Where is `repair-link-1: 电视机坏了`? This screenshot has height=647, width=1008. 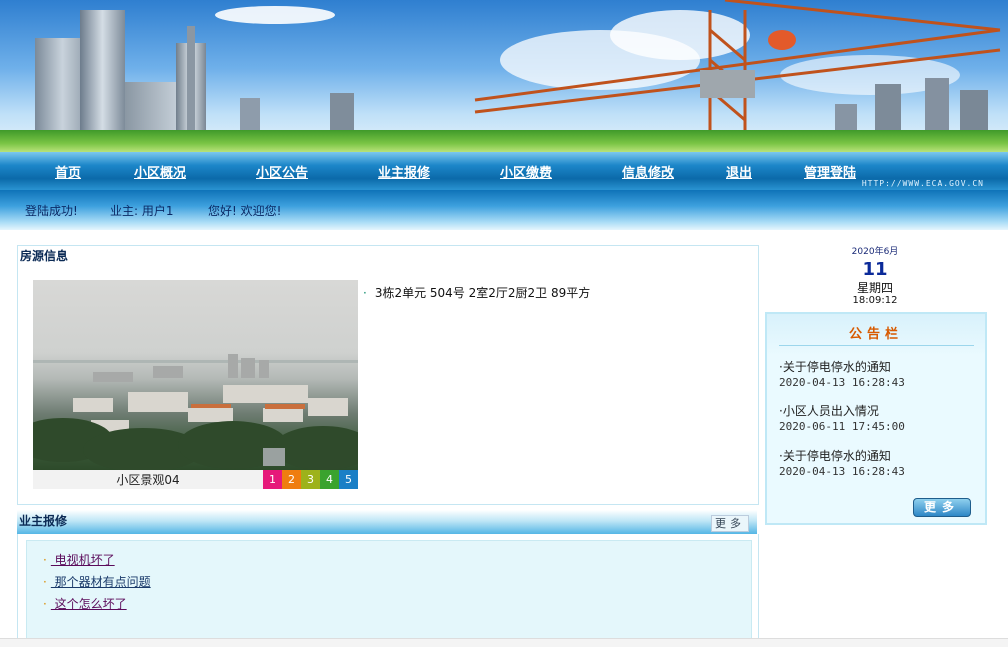
repair-link-1: 电视机坏了 is located at coordinates (83, 560).